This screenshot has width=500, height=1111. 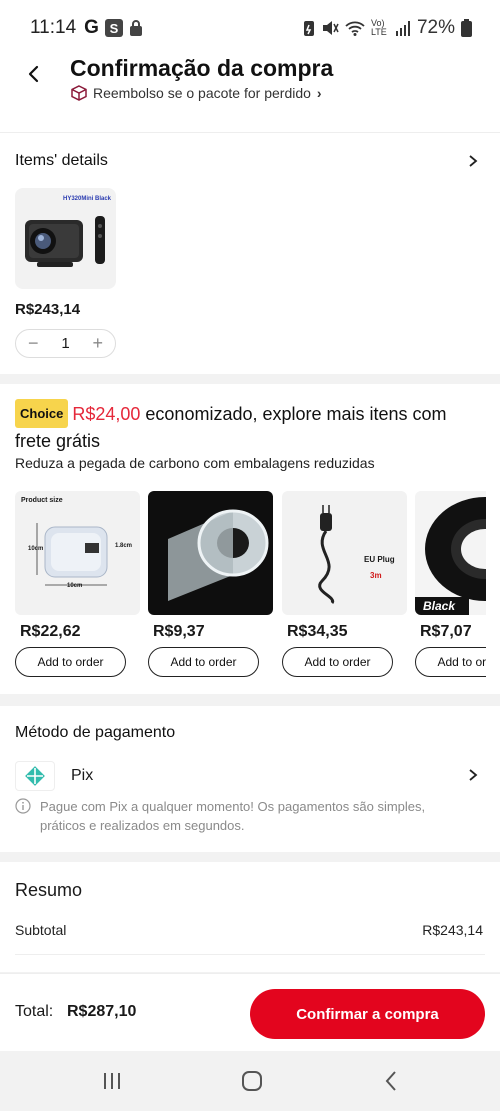 I want to click on decrease-button: −, so click(x=33, y=343).